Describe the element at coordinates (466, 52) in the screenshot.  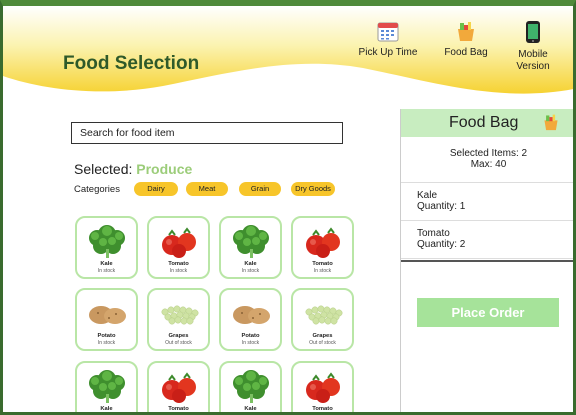
I see `nav-food-bag-label: Food Bag` at that location.